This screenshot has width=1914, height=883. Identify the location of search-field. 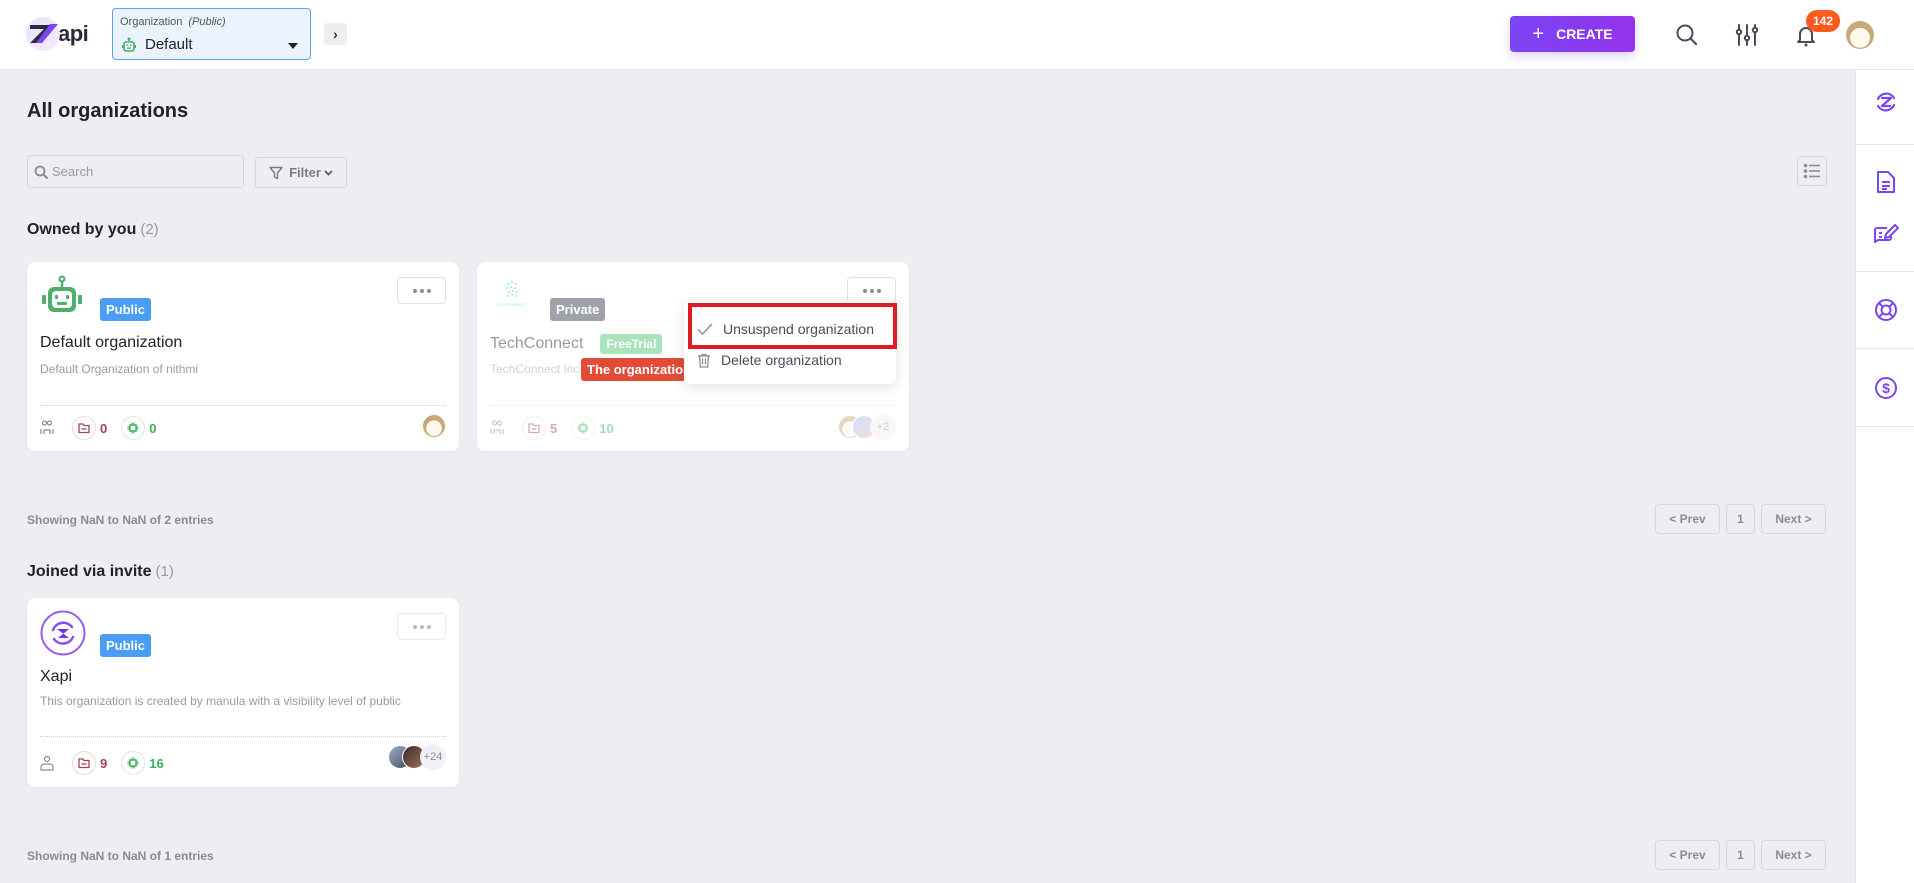
(135, 171).